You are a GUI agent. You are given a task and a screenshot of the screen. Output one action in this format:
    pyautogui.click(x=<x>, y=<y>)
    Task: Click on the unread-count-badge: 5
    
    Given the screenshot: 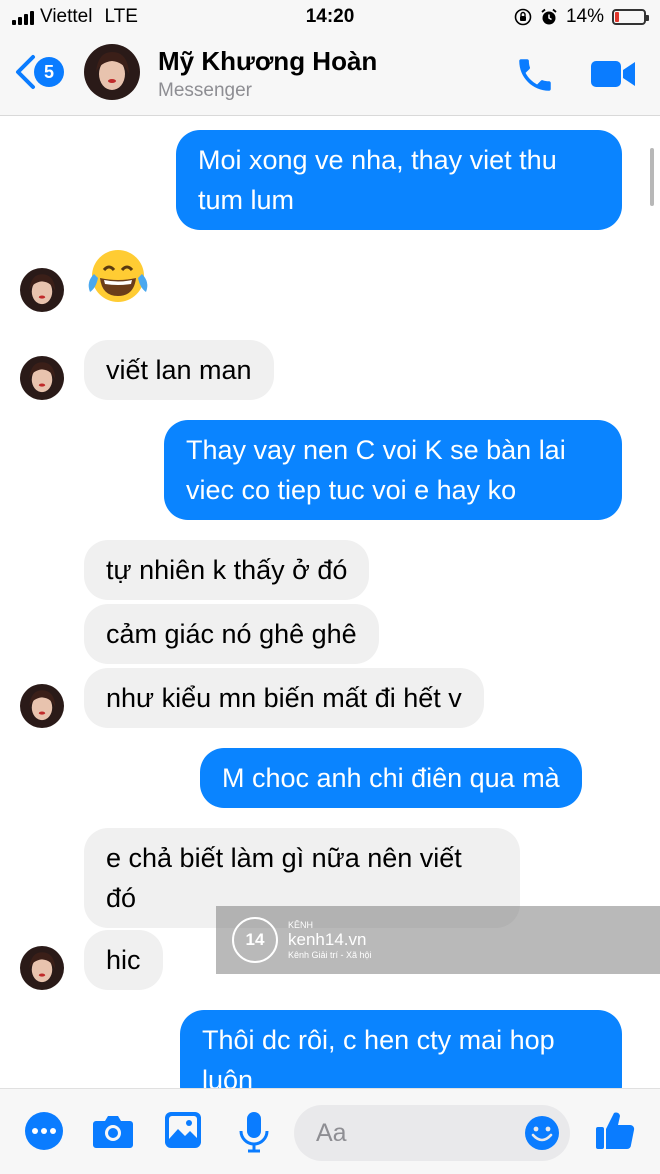 What is the action you would take?
    pyautogui.click(x=49, y=72)
    